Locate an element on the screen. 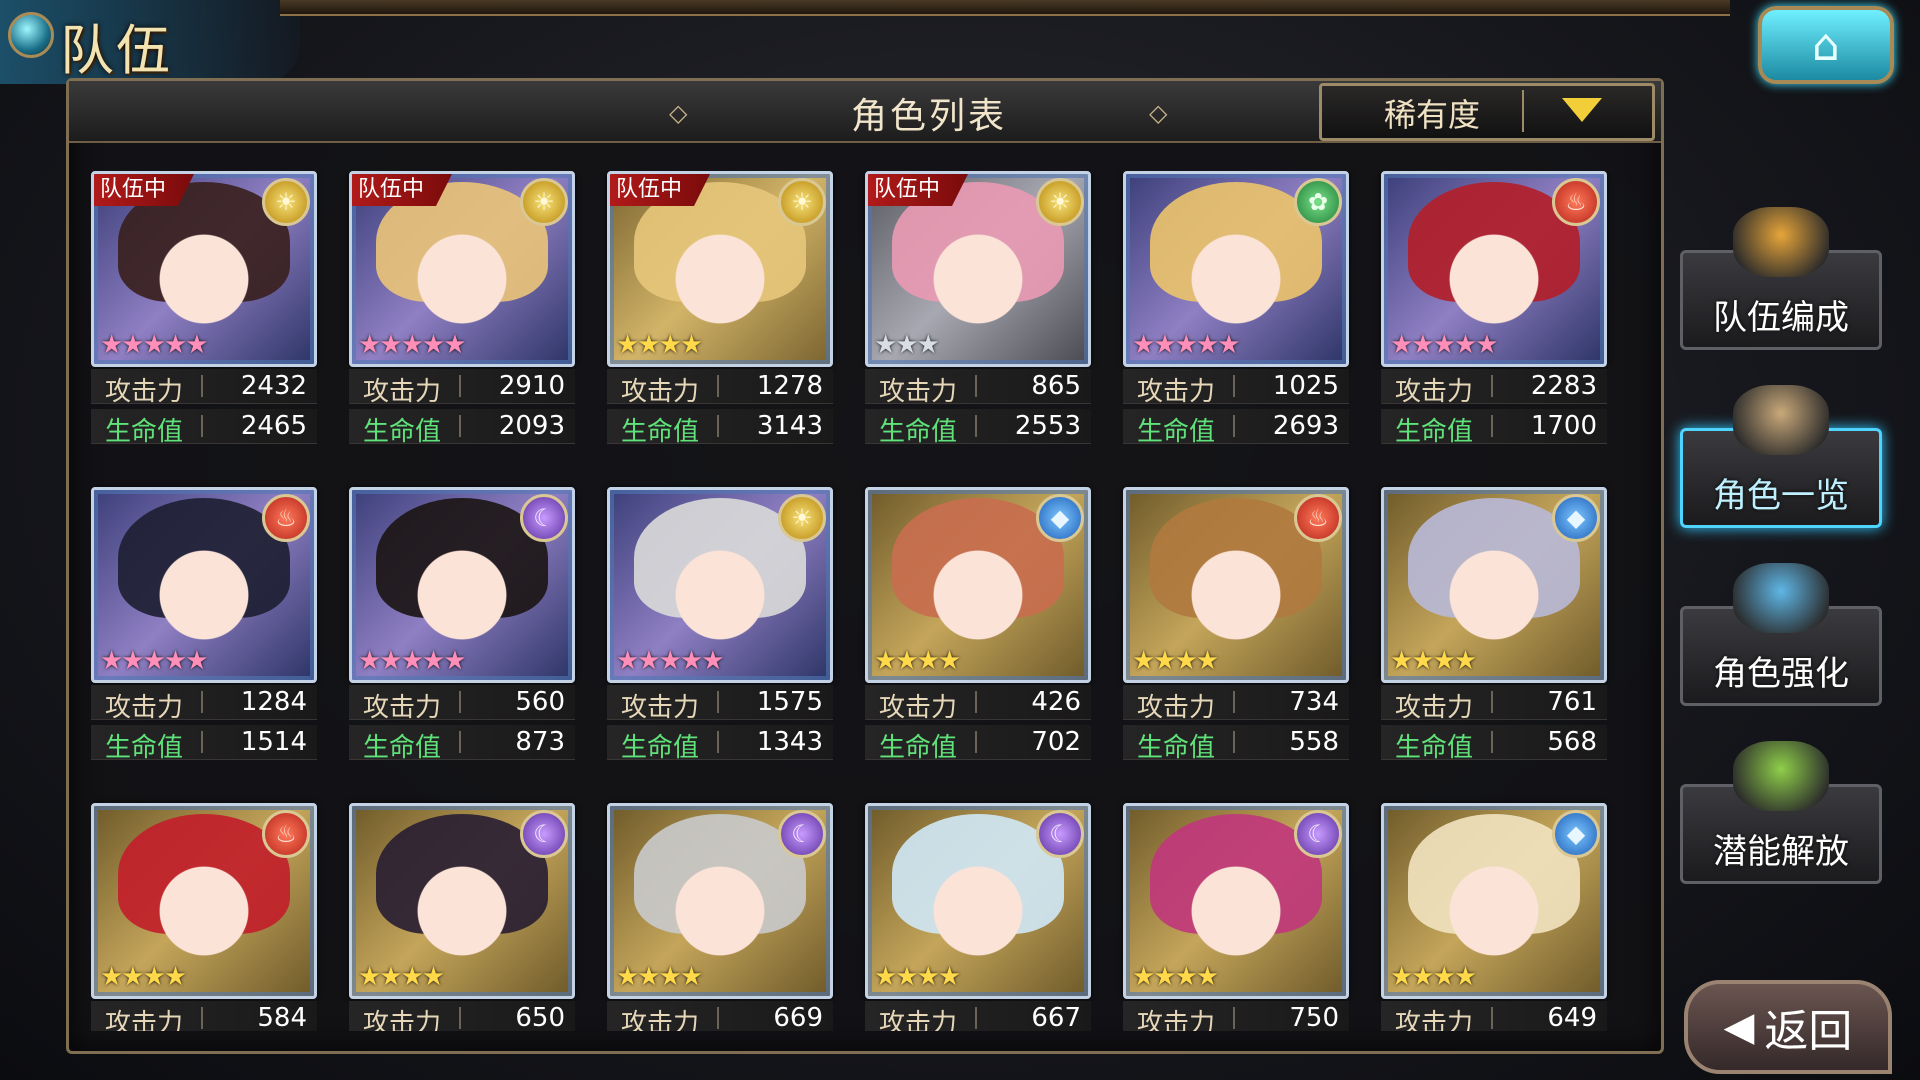 The width and height of the screenshot is (1920, 1080). character-portrait: 队伍中 ☀ ★★★ is located at coordinates (978, 269).